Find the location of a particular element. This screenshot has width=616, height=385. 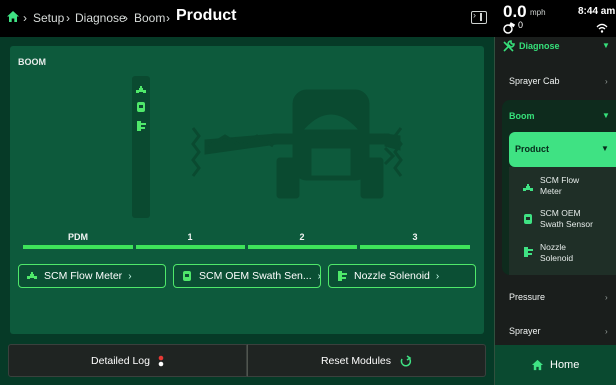

sidebar-header: Diagnose ▼ is located at coordinates (555, 47).